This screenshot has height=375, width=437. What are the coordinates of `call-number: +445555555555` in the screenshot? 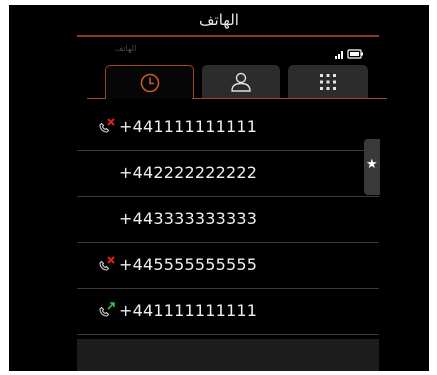 It's located at (188, 264).